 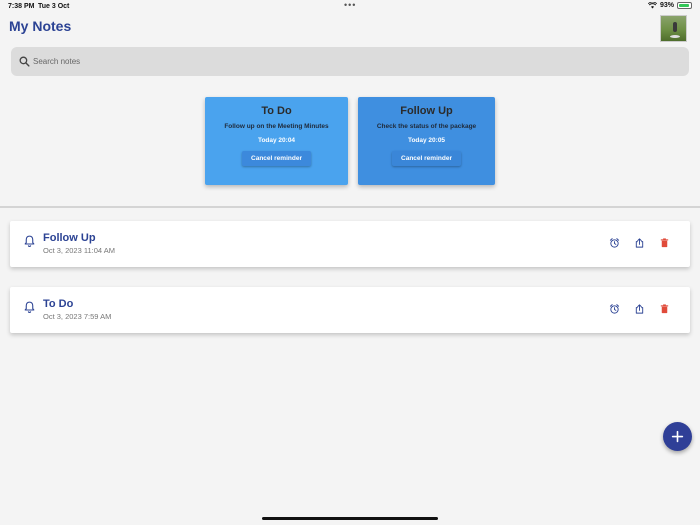 What do you see at coordinates (350, 518) in the screenshot?
I see `home-indicator` at bounding box center [350, 518].